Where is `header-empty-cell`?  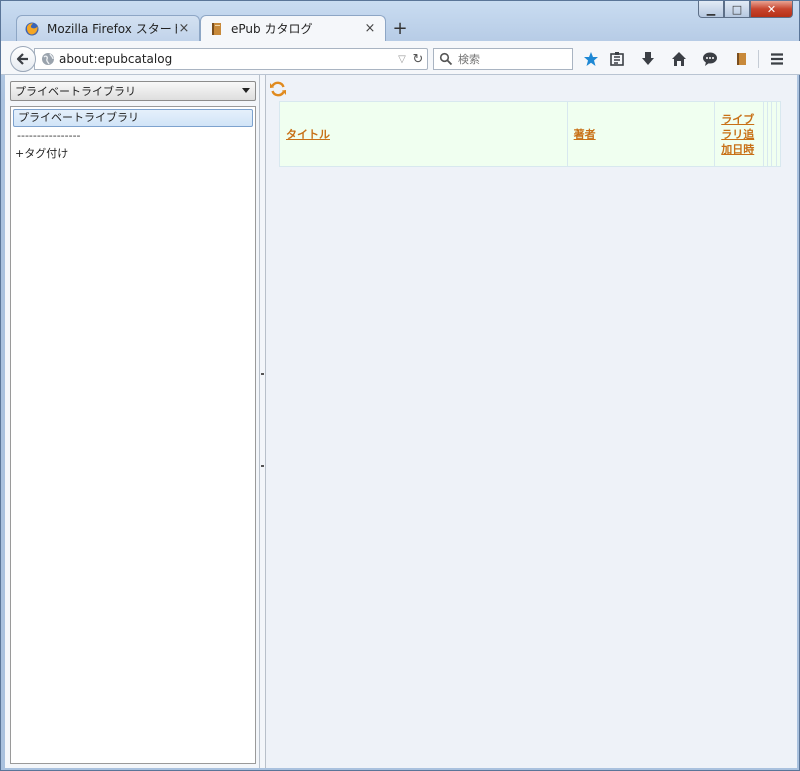
header-empty-cell is located at coordinates (778, 134).